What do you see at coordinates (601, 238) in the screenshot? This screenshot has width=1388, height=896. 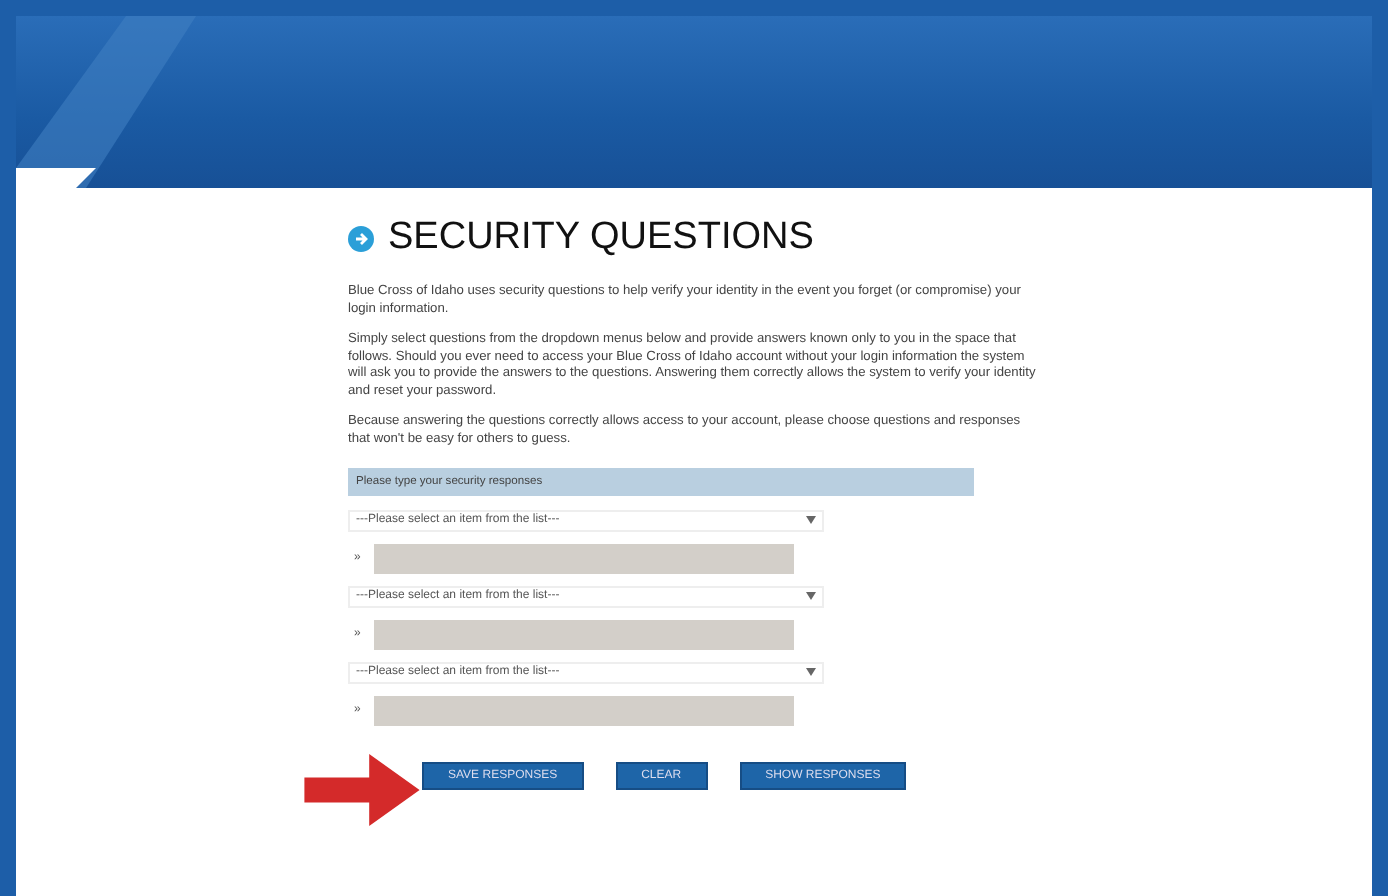 I see `page-title: SECURITY QUESTIONS` at bounding box center [601, 238].